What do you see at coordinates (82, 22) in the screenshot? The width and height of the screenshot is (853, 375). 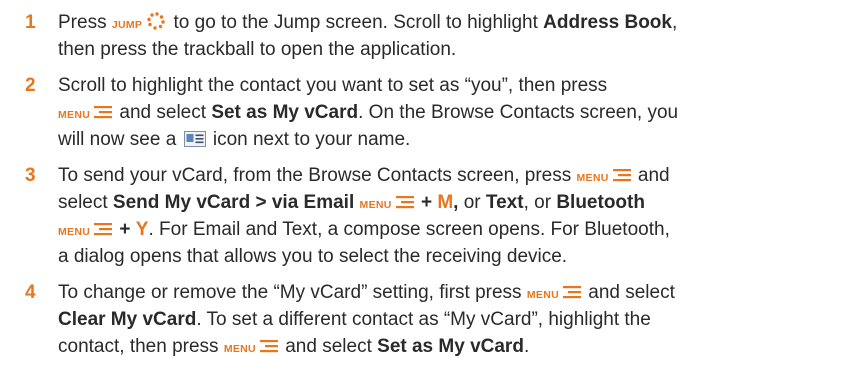 I see `text: Press` at bounding box center [82, 22].